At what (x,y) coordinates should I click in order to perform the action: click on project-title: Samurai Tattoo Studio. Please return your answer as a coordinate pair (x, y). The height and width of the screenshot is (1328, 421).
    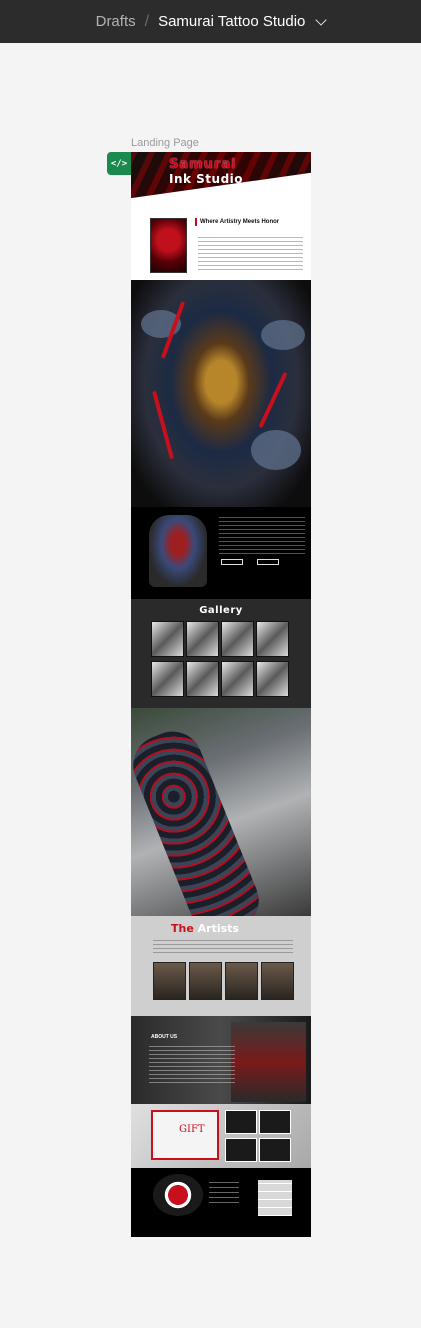
    Looking at the image, I should click on (231, 21).